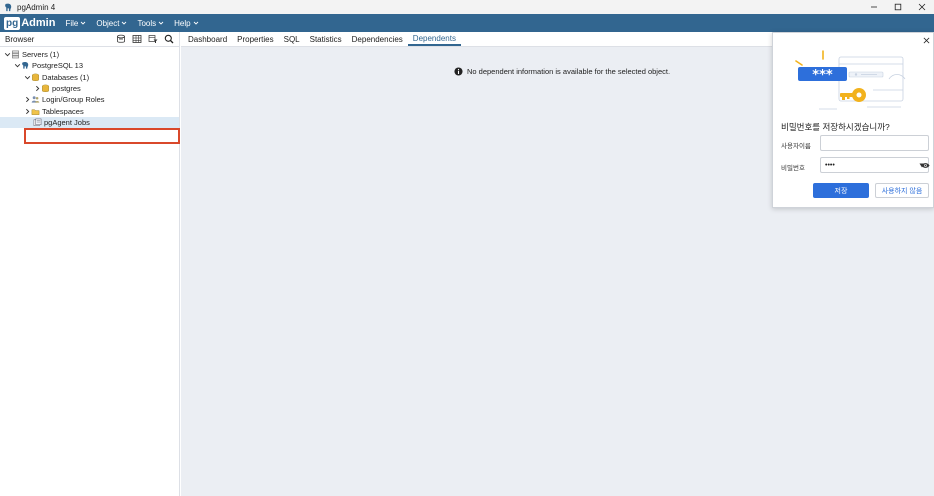  I want to click on pgadmin-elephant-icon, so click(8, 7).